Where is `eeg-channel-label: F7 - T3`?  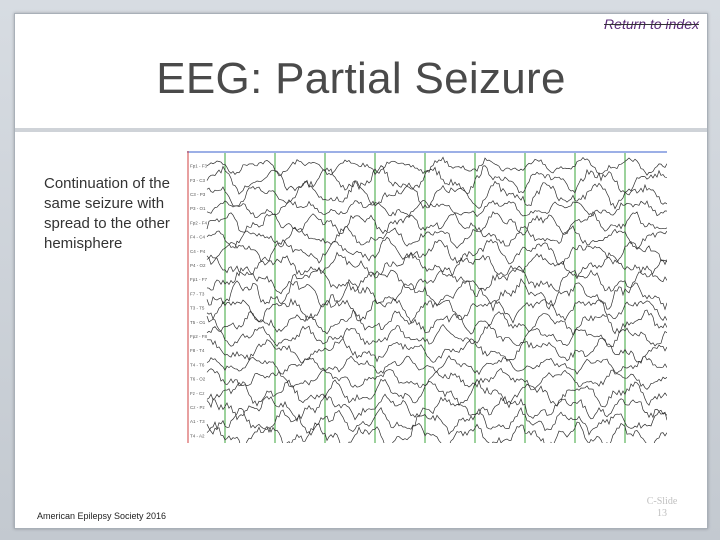 eeg-channel-label: F7 - T3 is located at coordinates (197, 293).